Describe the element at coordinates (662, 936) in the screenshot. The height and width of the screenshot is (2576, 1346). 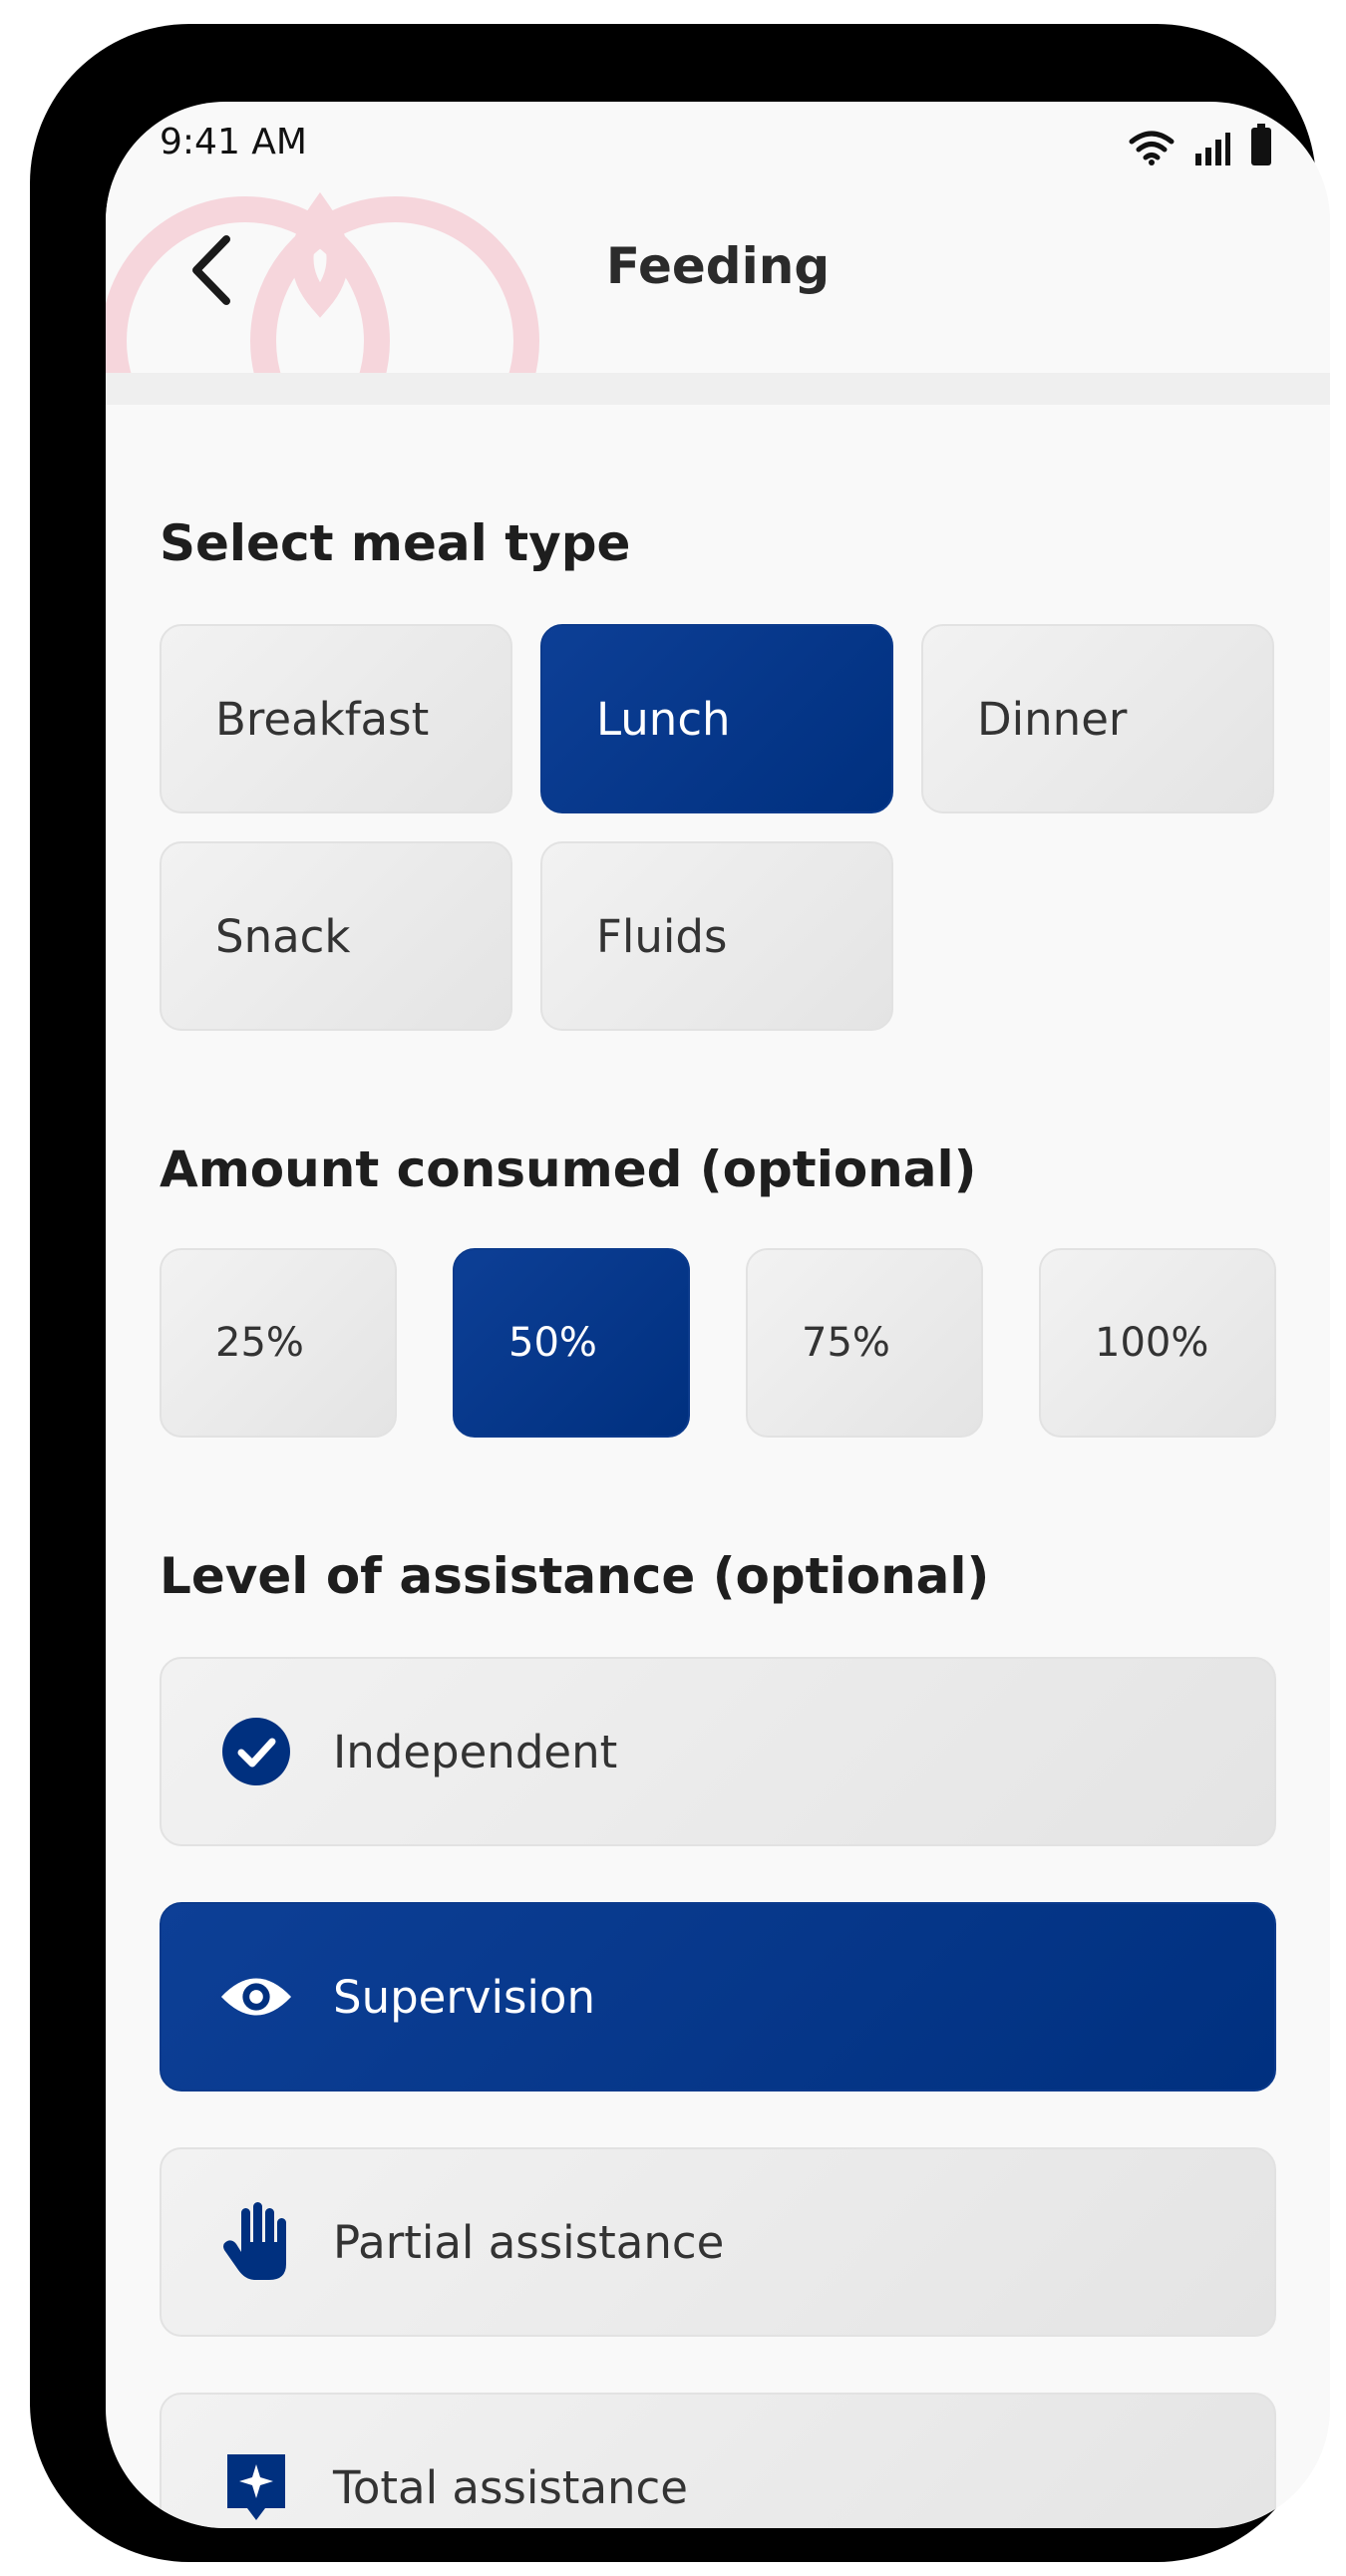
I see `meal-option-label: Fluids` at that location.